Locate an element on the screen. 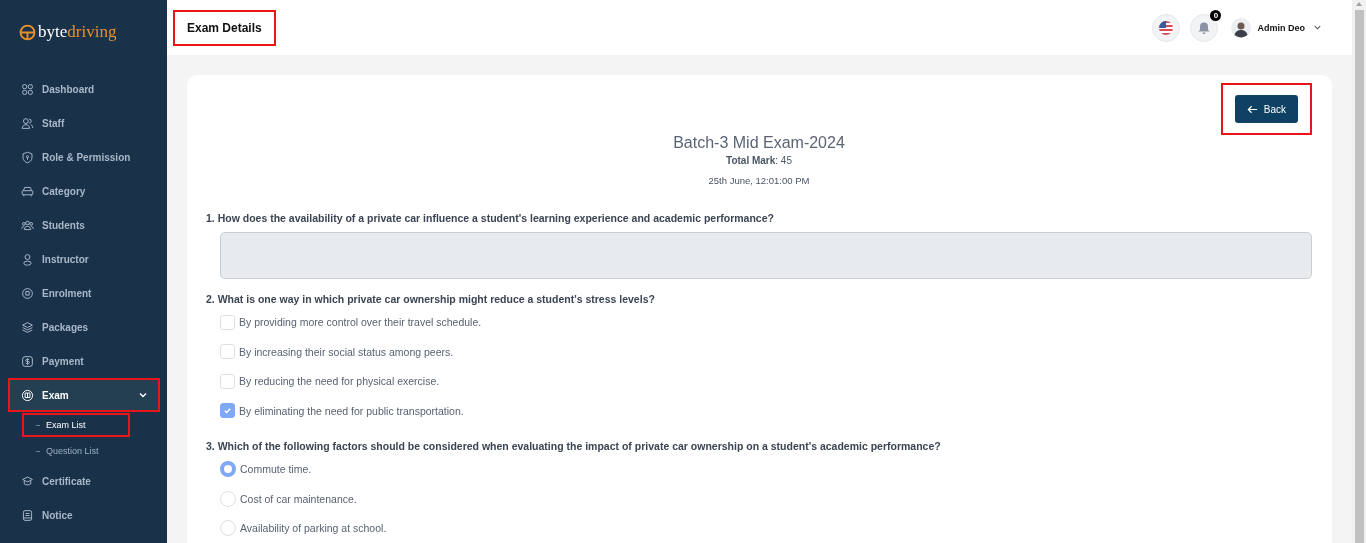 This screenshot has width=1366, height=543. car-icon is located at coordinates (27, 191).